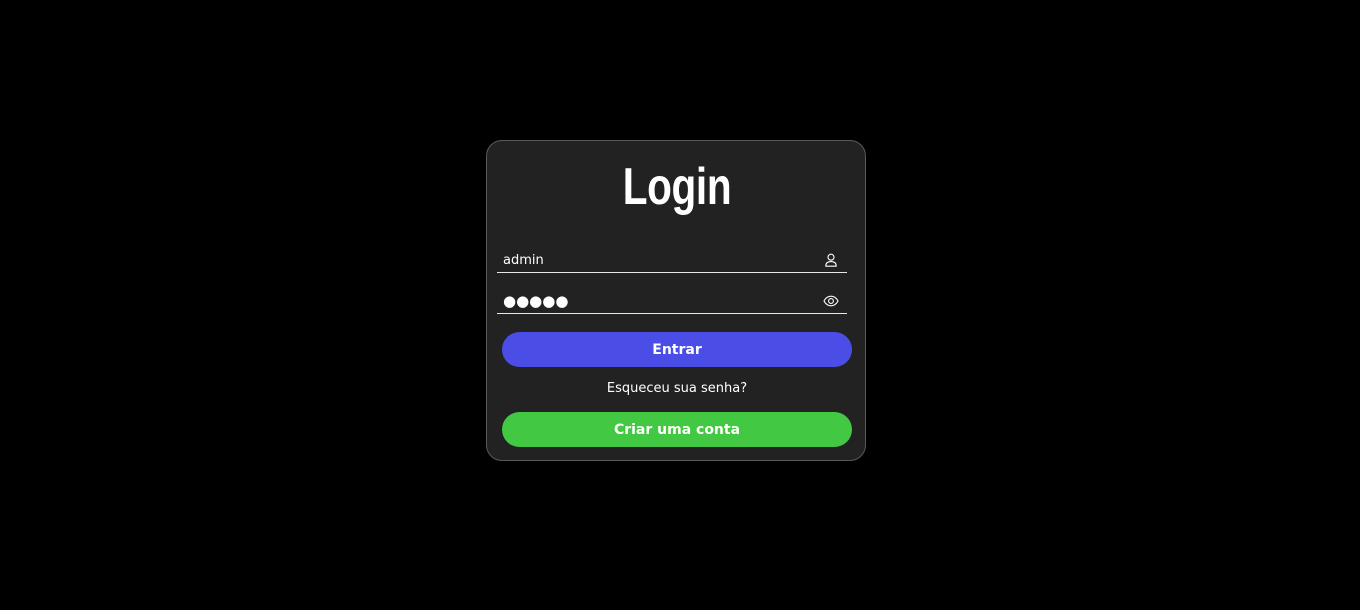  Describe the element at coordinates (677, 429) in the screenshot. I see `create-account-button: Criar uma conta` at that location.